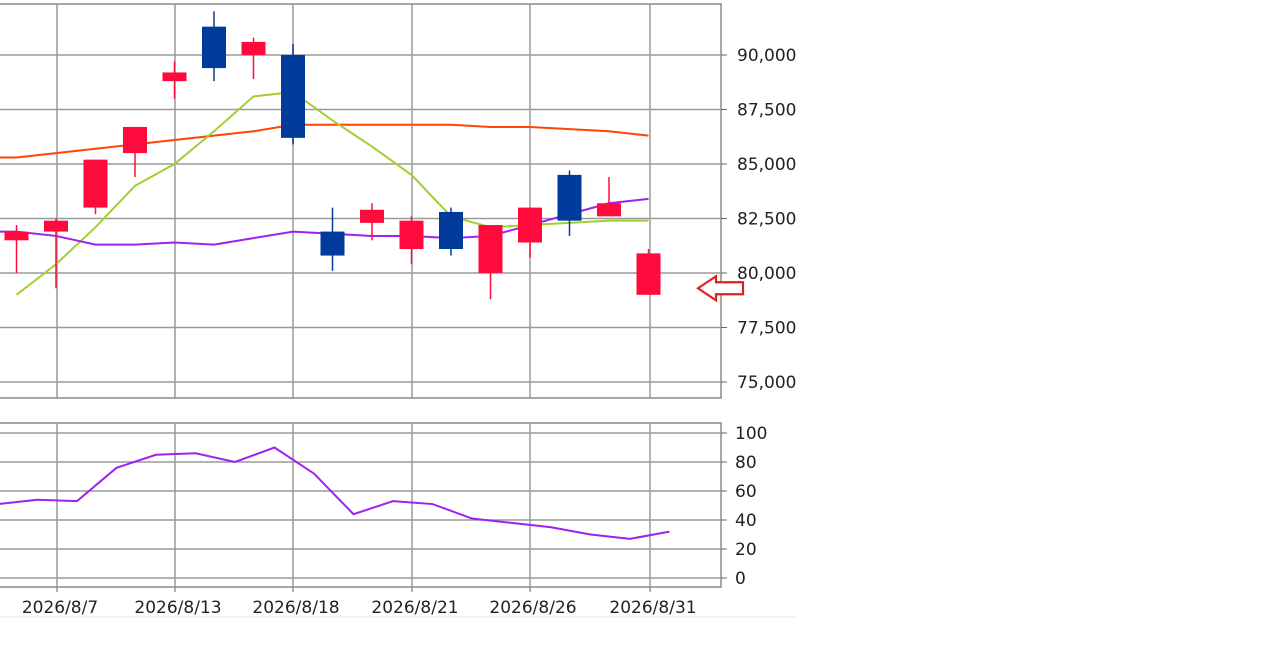  What do you see at coordinates (766, 329) in the screenshot?
I see `price-tick-label: 77,500` at bounding box center [766, 329].